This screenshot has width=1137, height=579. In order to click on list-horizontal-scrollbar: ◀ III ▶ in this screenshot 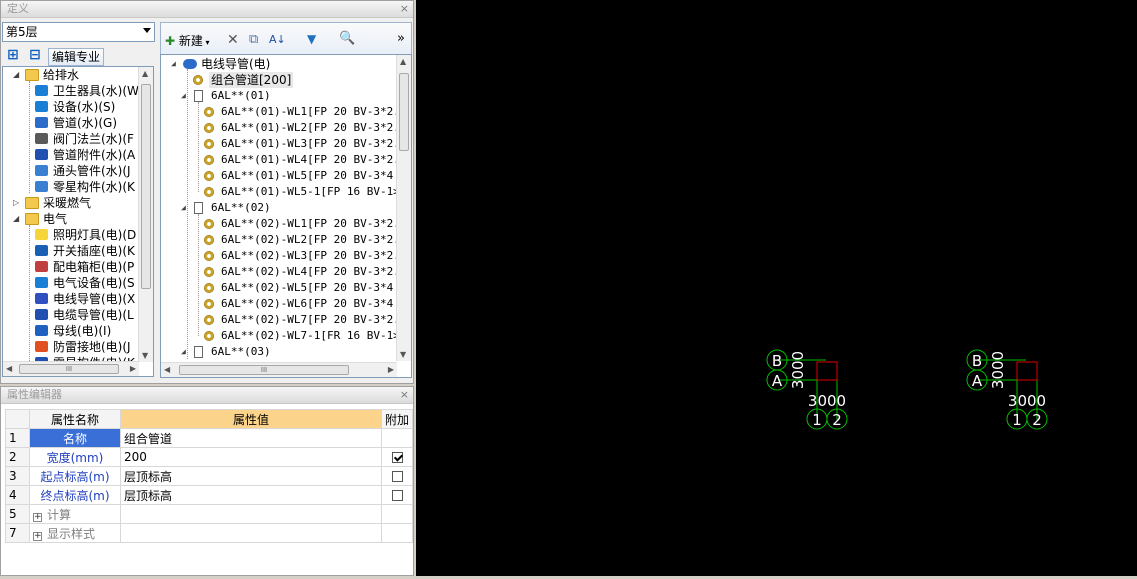, I will do `click(279, 369)`.